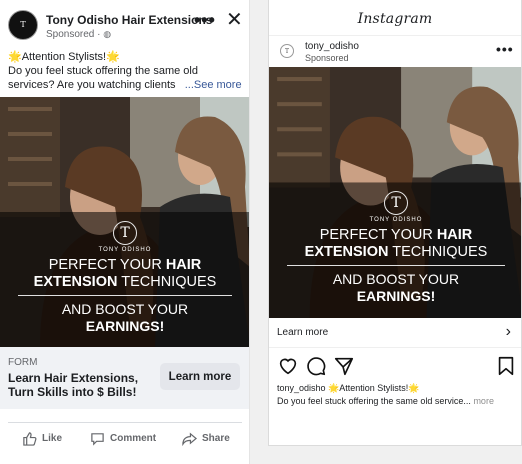  I want to click on page-avatar: T, so click(23, 25).